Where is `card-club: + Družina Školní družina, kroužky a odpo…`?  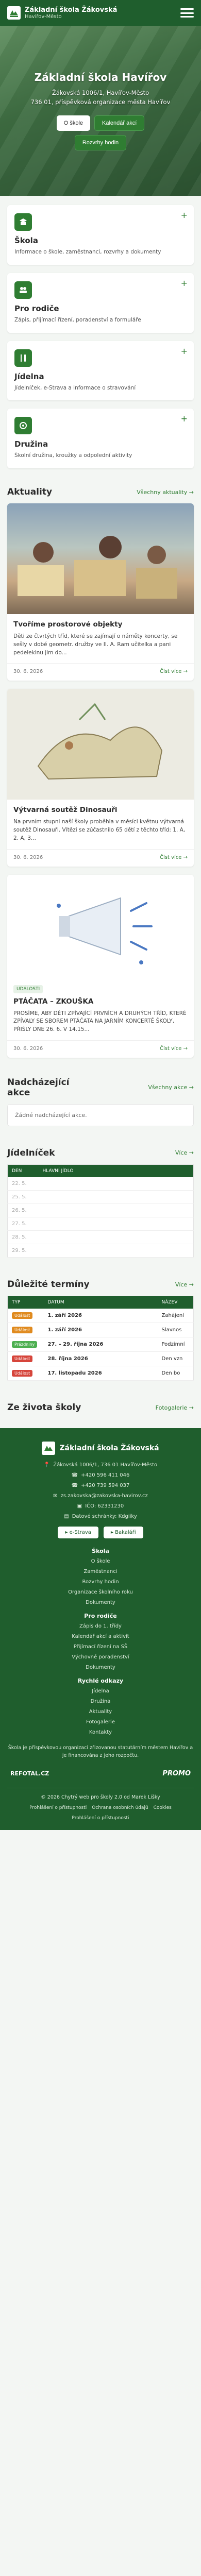
card-club: + Družina Školní družina, kroužky a odpo… is located at coordinates (100, 438).